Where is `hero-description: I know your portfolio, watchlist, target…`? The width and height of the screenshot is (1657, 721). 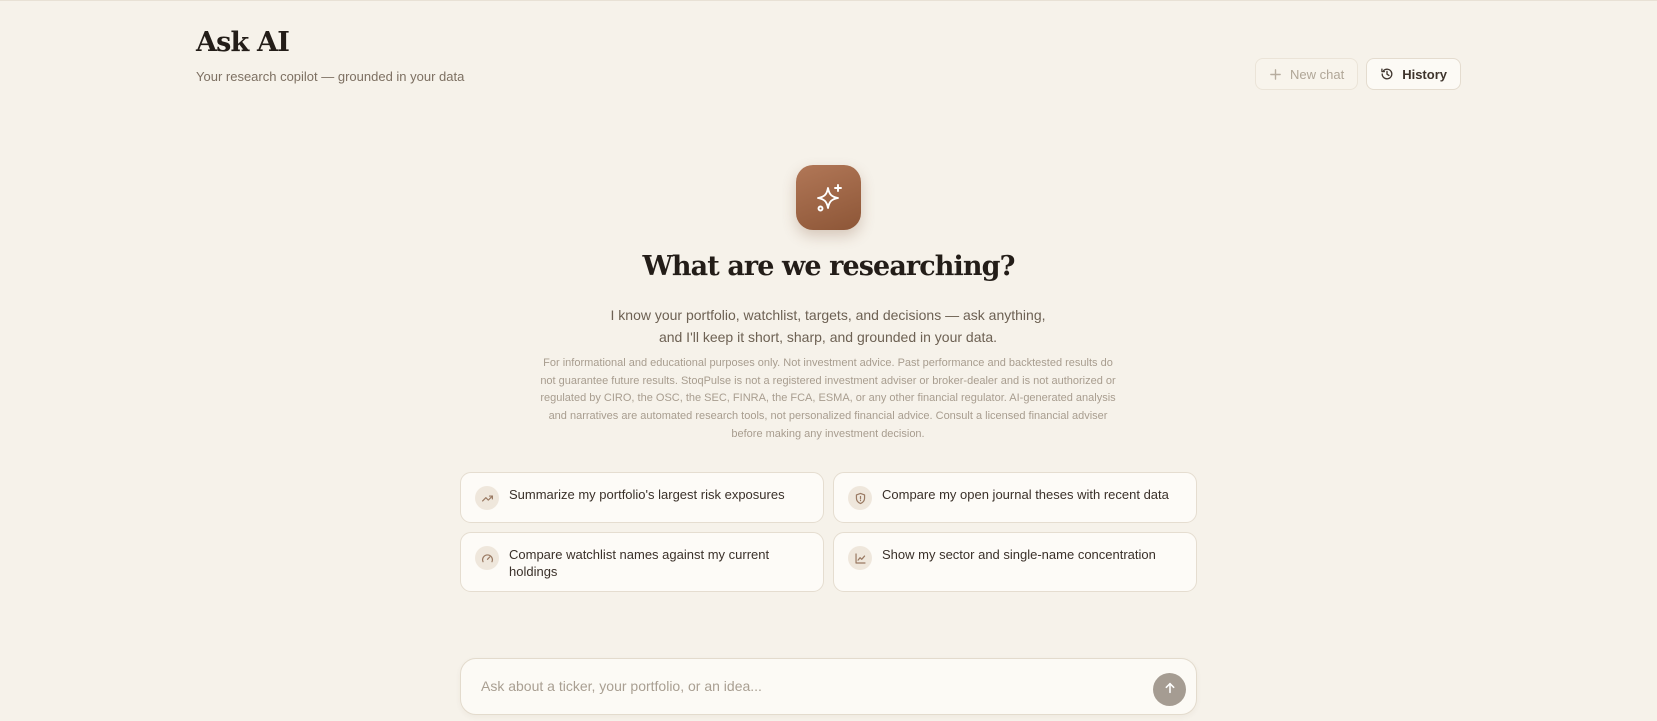
hero-description: I know your portfolio, watchlist, target… is located at coordinates (828, 326).